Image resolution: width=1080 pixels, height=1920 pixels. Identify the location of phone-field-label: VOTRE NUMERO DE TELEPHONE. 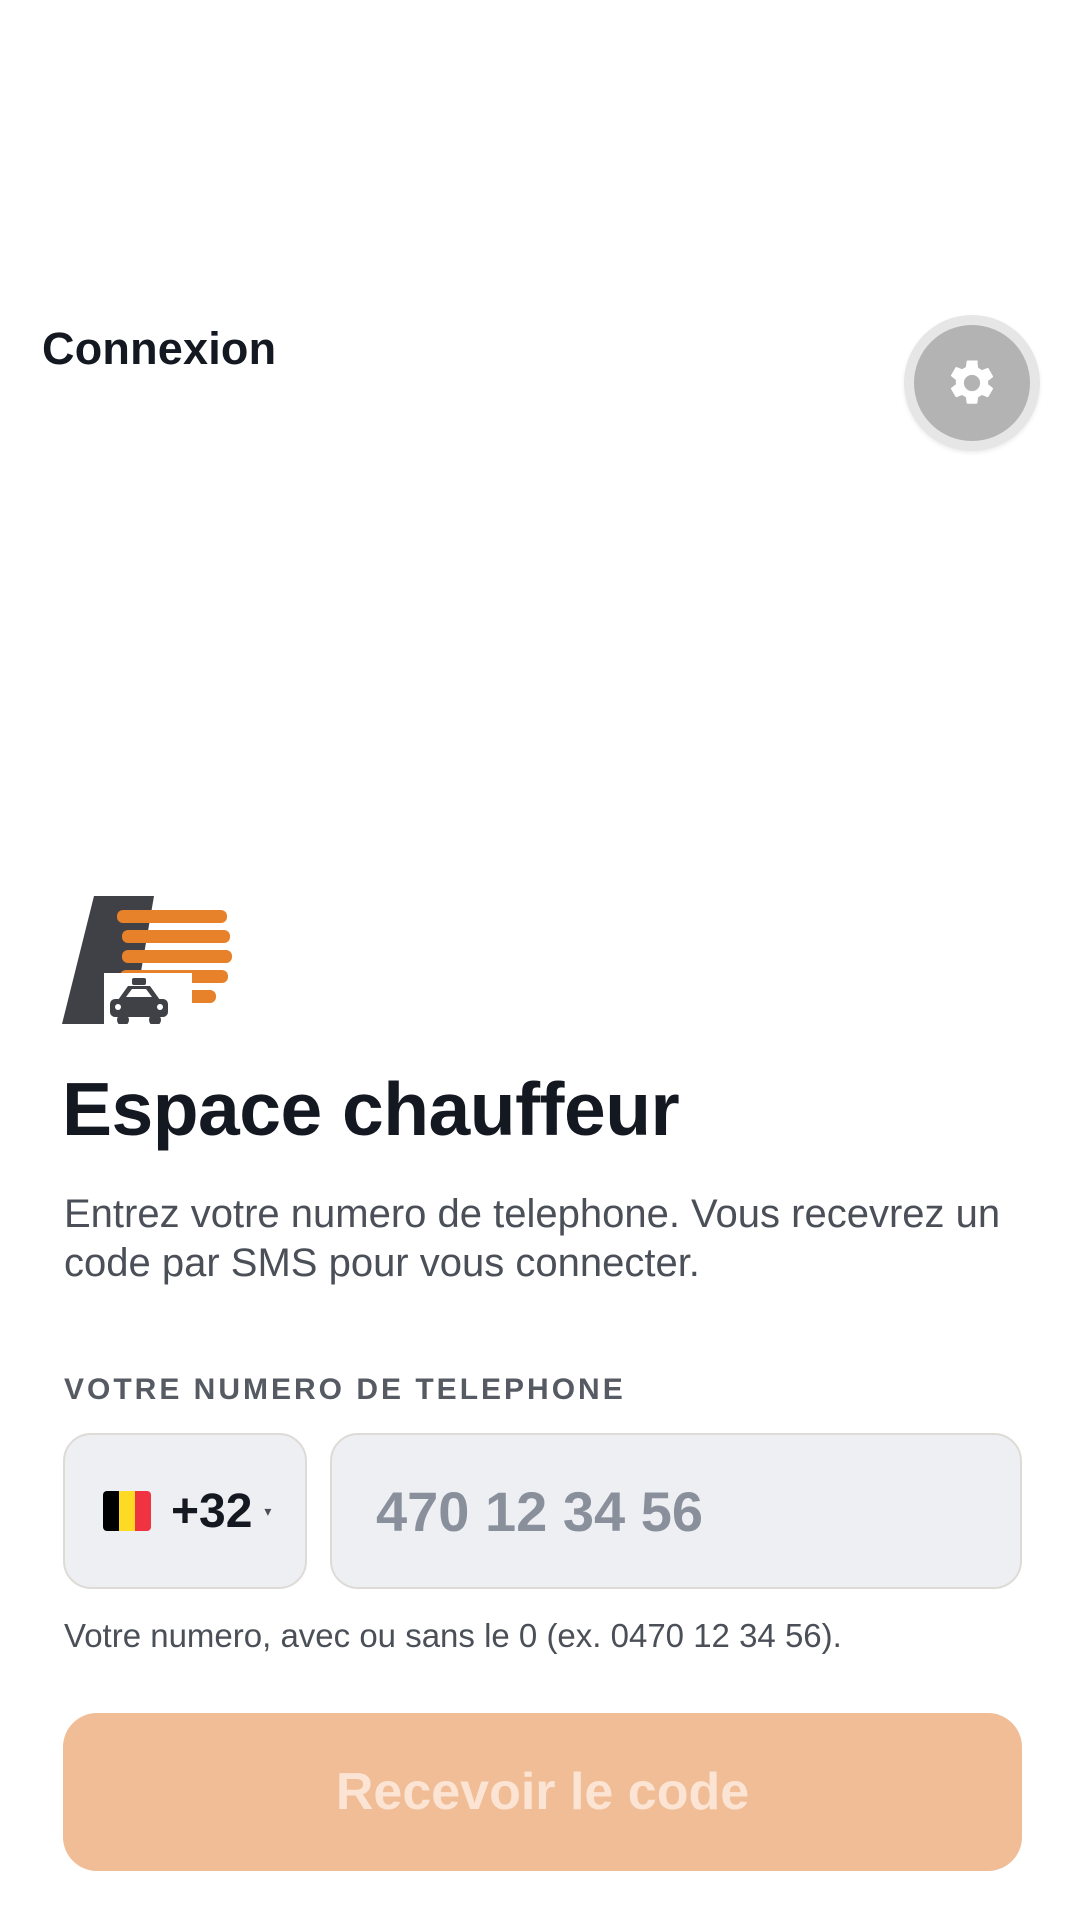
(345, 1389).